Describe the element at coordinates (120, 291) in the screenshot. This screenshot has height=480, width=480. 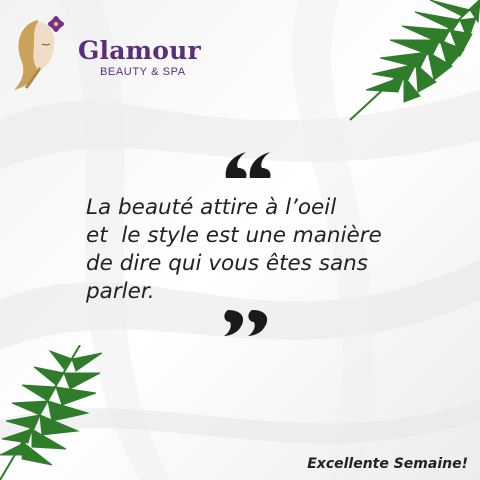
I see `quote-line: parler.` at that location.